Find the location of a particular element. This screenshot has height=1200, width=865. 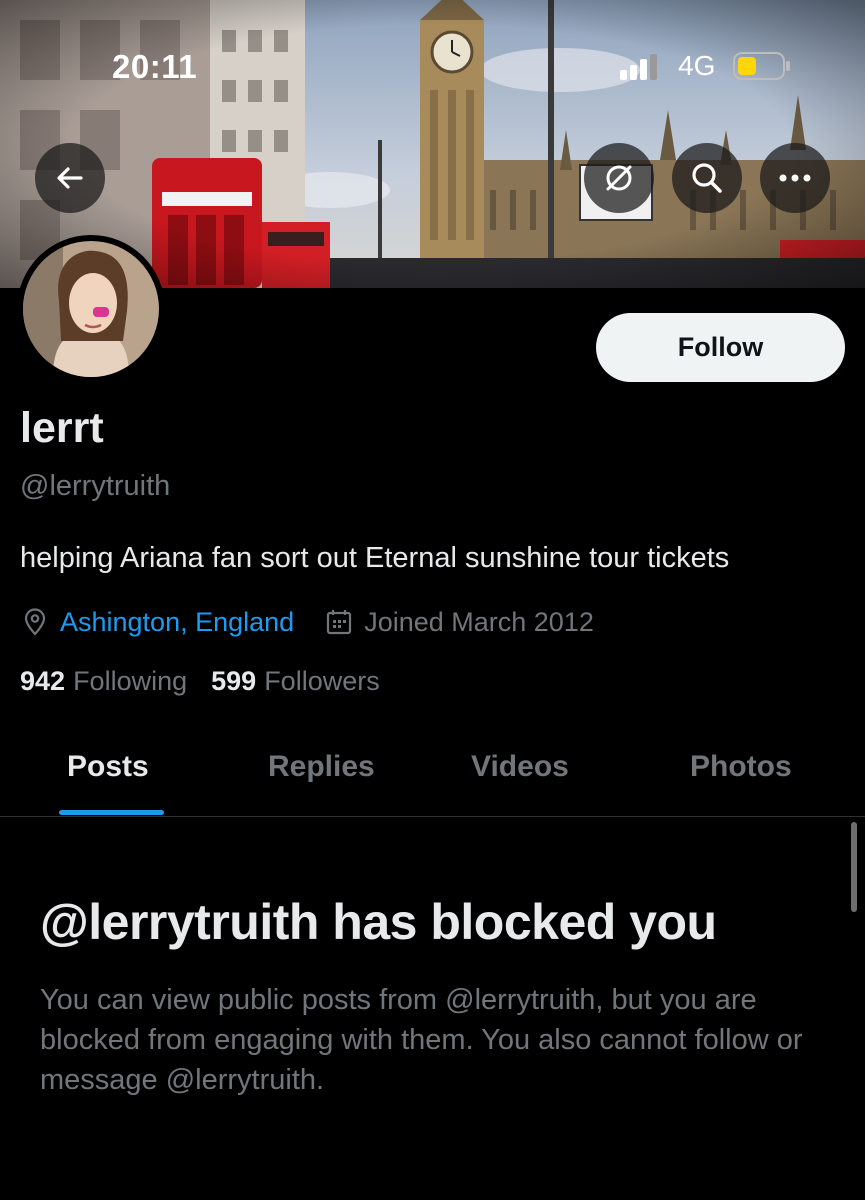

user-handle: @lerrytruith is located at coordinates (95, 486).